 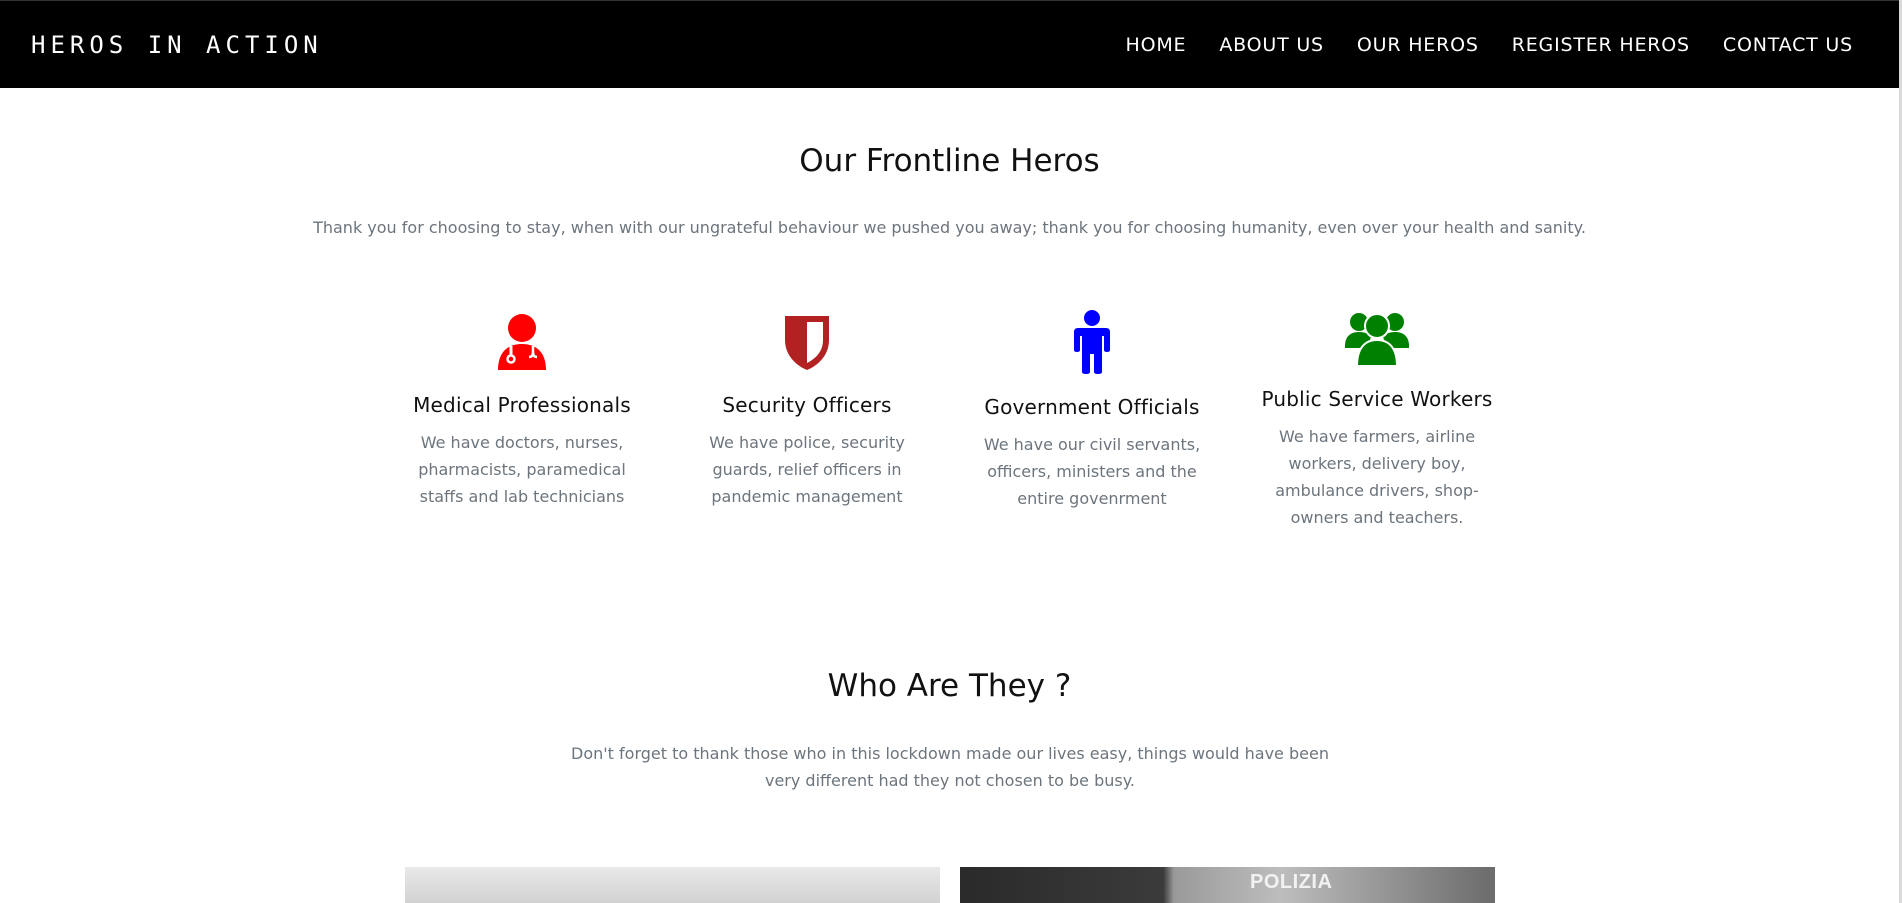 I want to click on nav-our-heros: OUR HEROS, so click(x=1418, y=45).